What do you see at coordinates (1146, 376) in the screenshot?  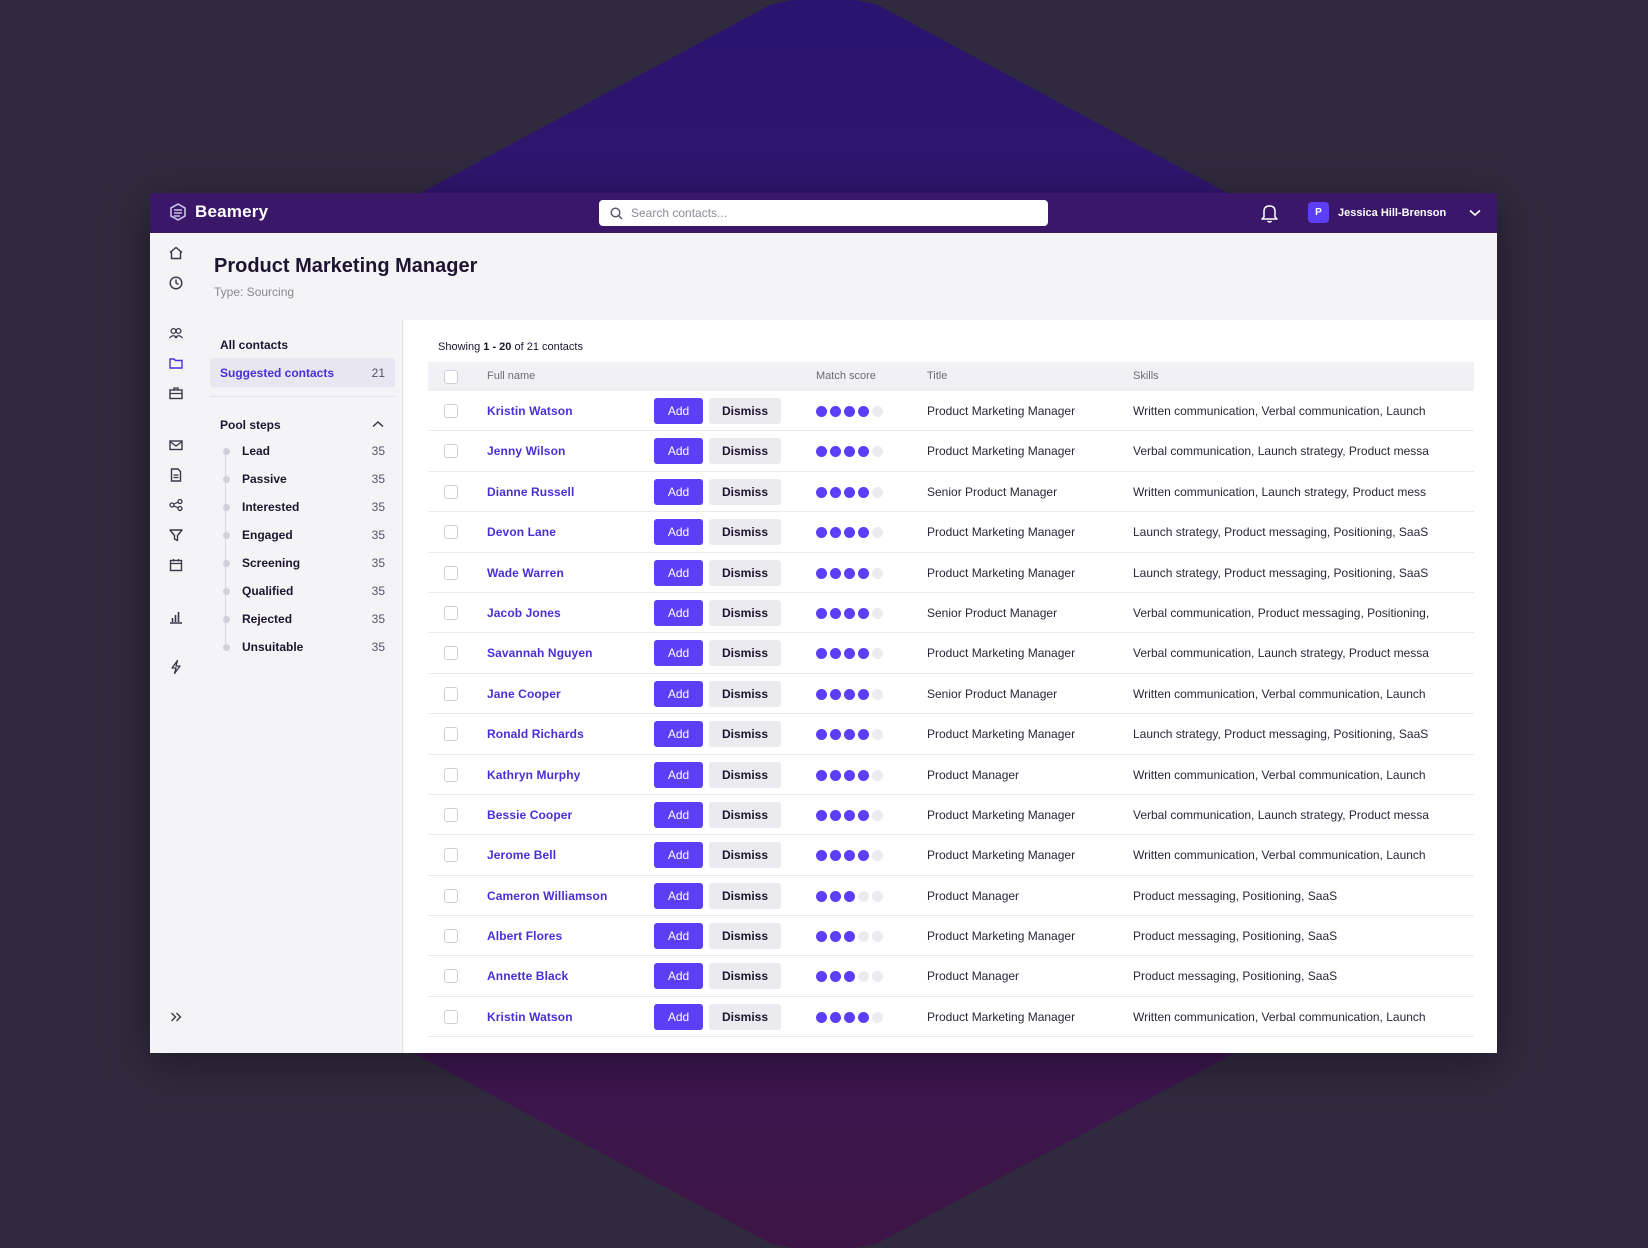 I see `column-header-skills: Skills` at bounding box center [1146, 376].